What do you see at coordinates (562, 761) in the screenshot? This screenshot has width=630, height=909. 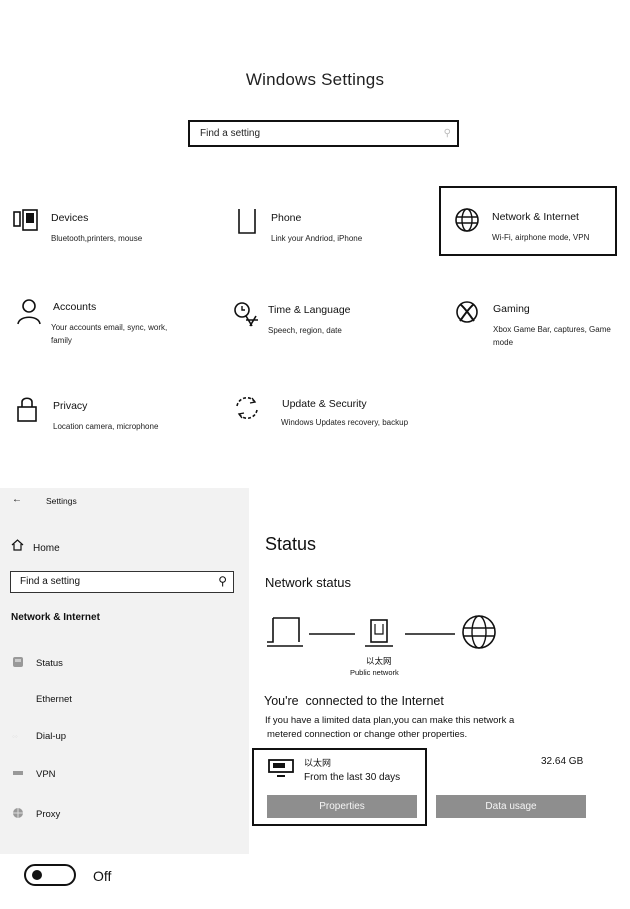 I see `usage-amount: 32.64 GB` at bounding box center [562, 761].